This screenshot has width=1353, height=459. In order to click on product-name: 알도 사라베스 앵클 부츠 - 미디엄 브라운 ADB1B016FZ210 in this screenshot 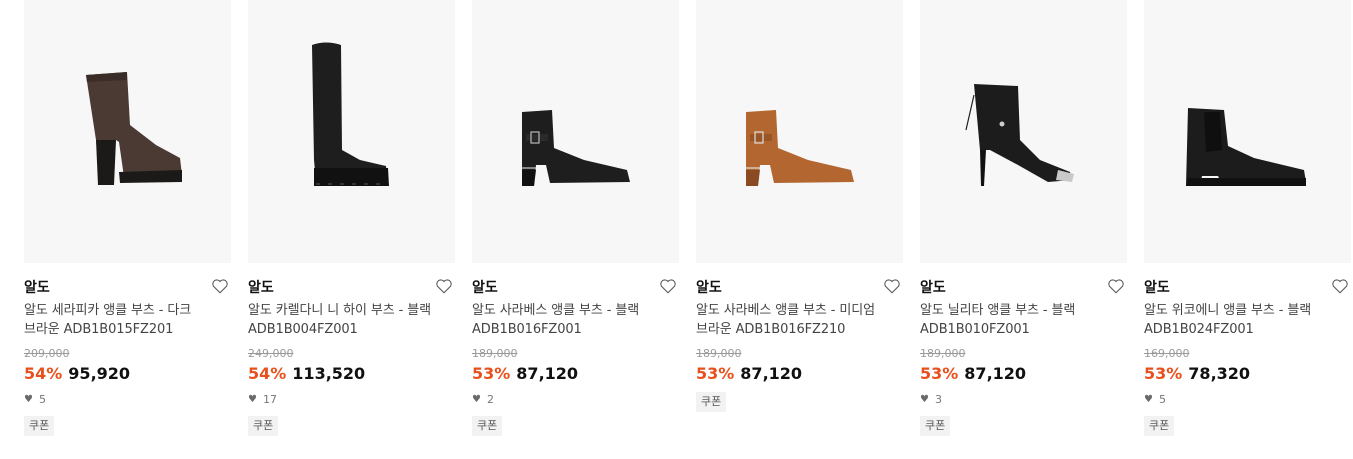, I will do `click(799, 320)`.